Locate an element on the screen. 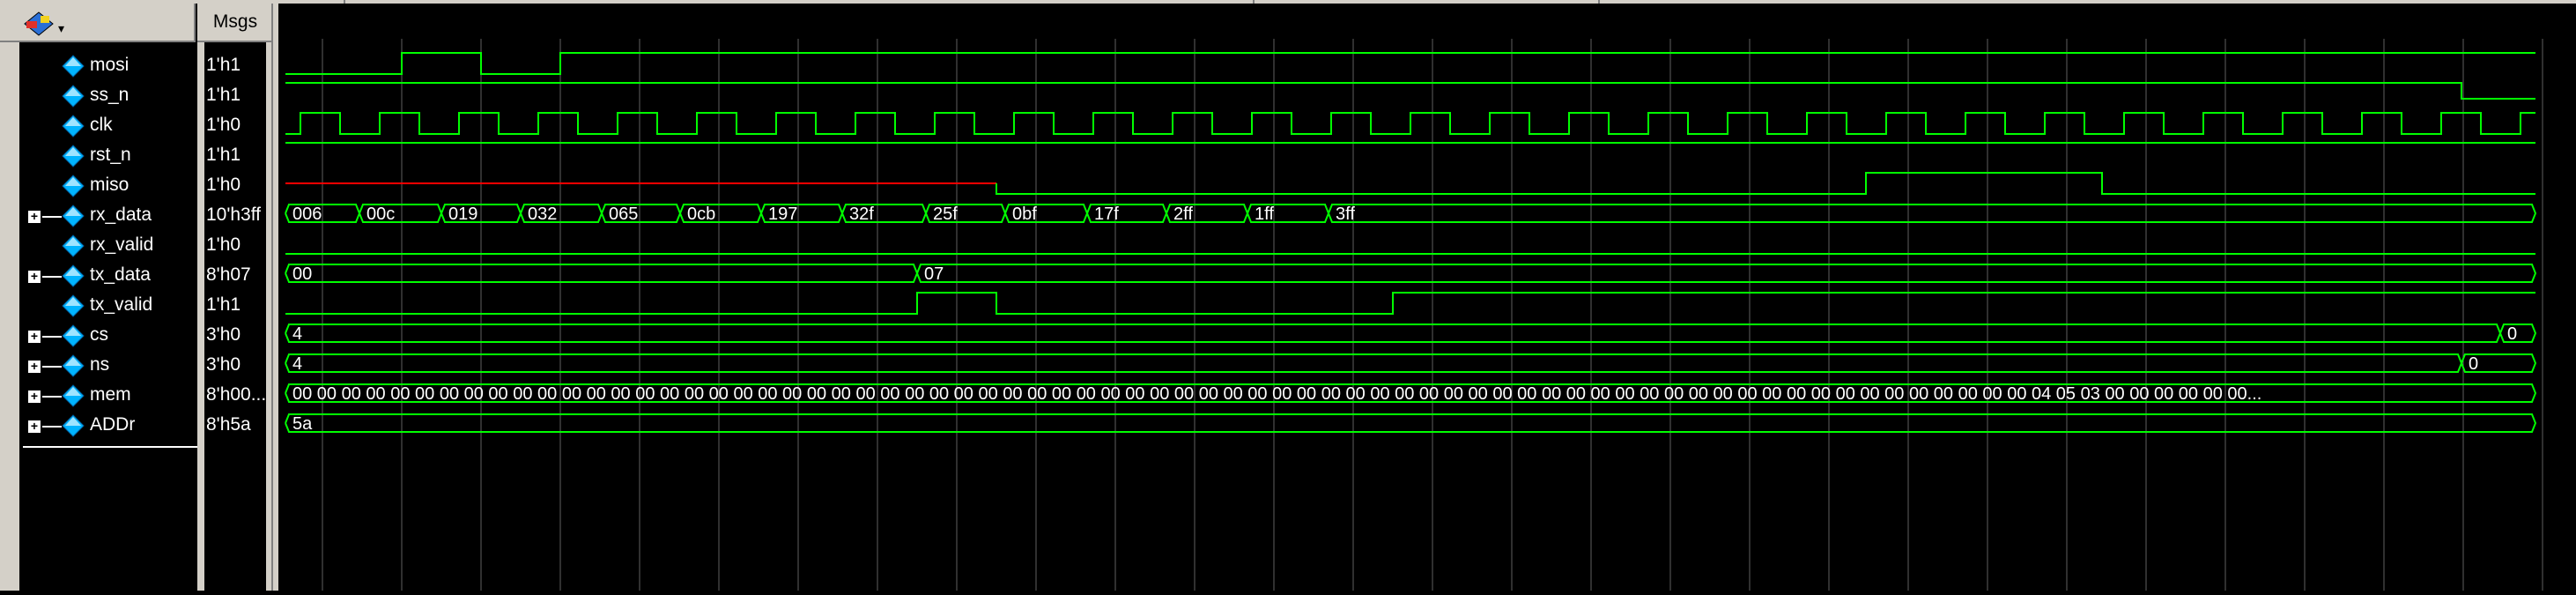 This screenshot has width=2576, height=595. signal-name: miso is located at coordinates (110, 185).